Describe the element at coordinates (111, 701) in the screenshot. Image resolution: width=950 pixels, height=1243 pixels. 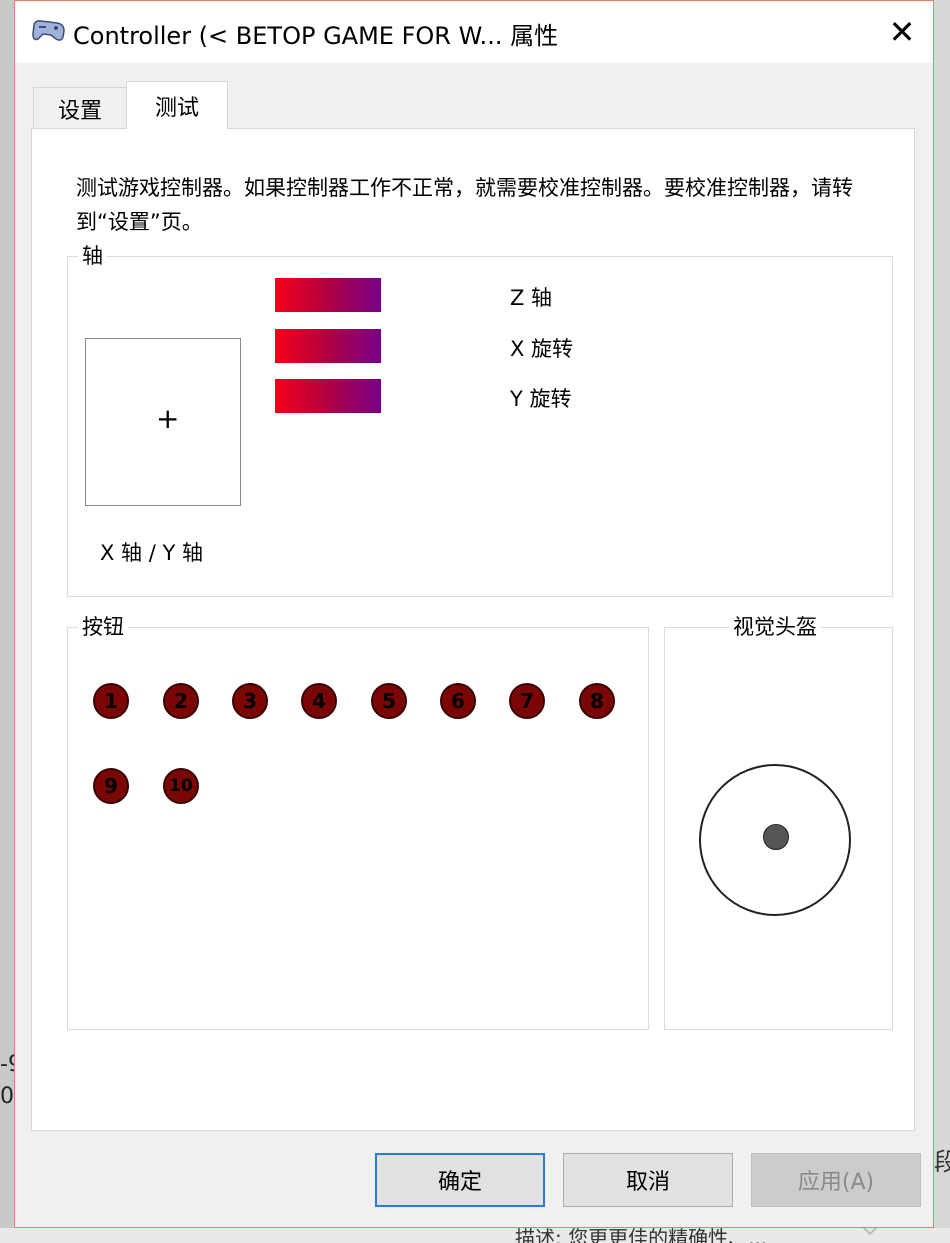
I see `button-indicator-1: 1` at that location.